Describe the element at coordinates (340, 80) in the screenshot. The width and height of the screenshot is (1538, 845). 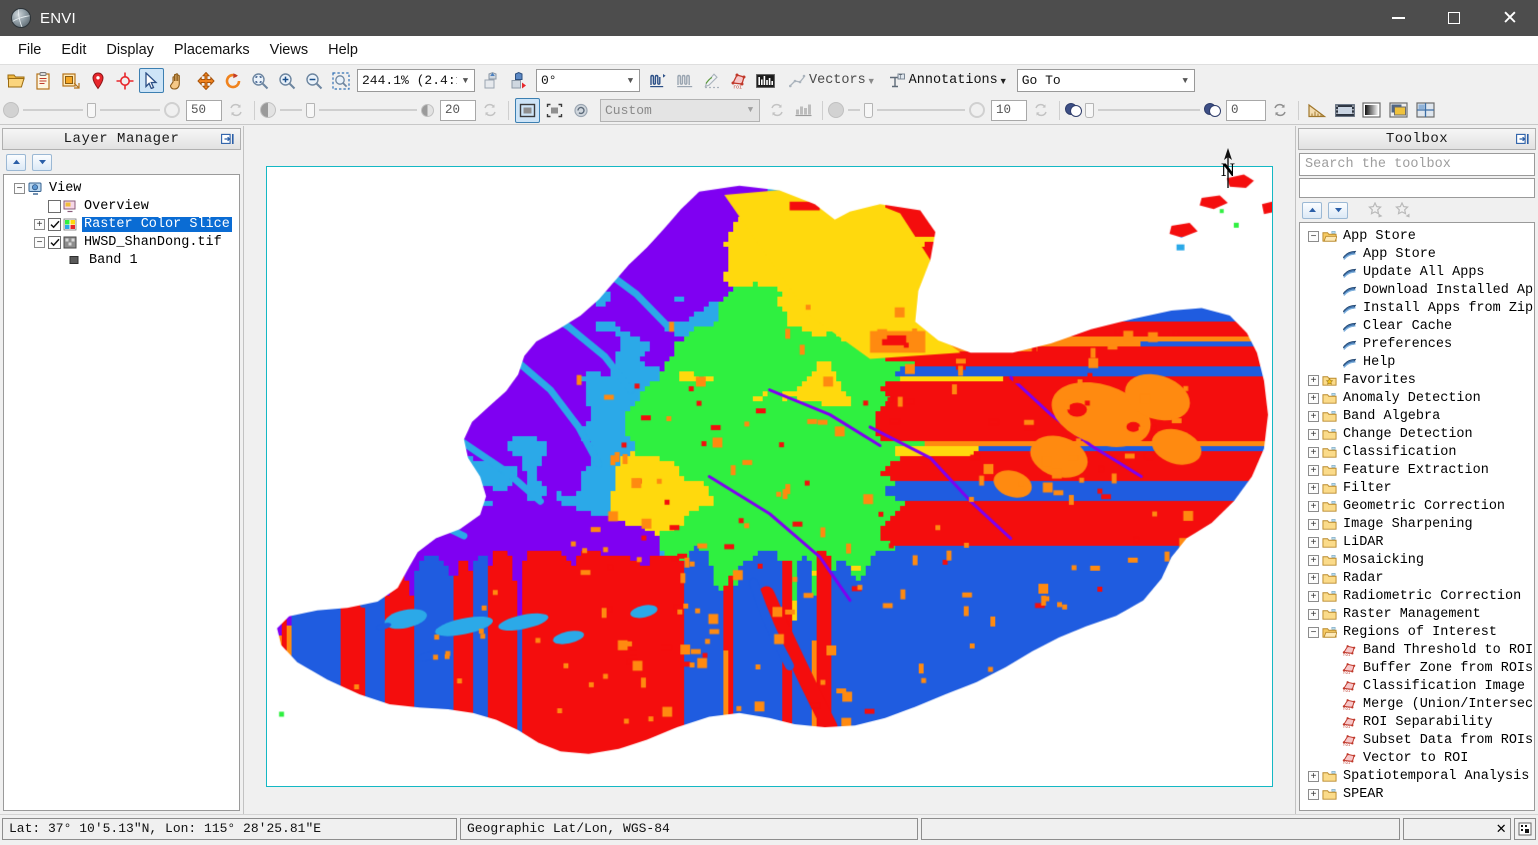
I see `magnifier-marquee-icon` at that location.